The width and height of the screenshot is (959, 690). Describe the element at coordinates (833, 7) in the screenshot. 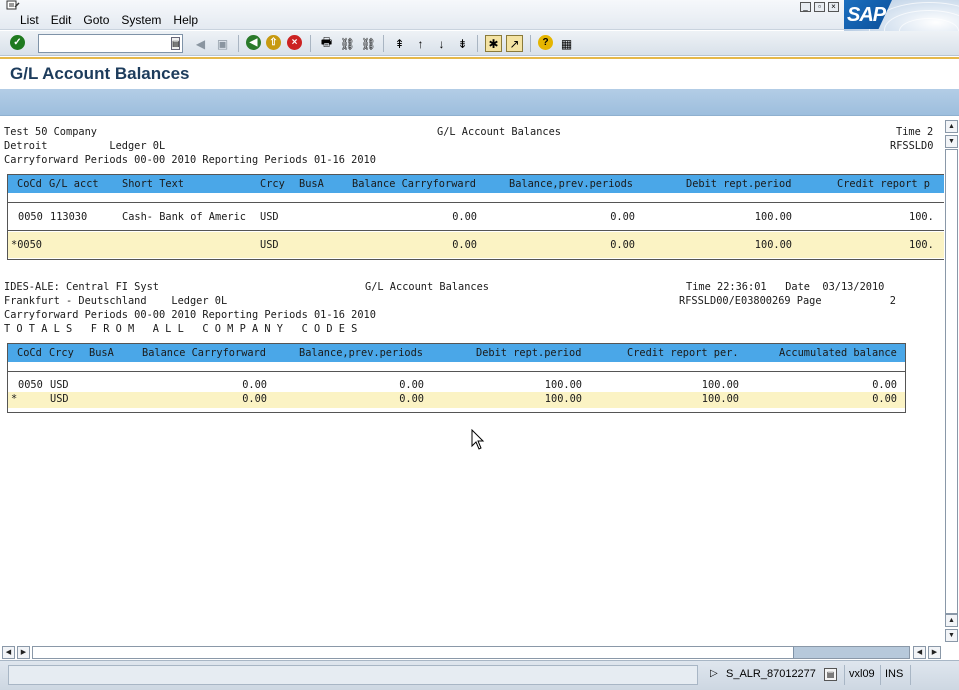

I see `close-window-icon: ×` at that location.